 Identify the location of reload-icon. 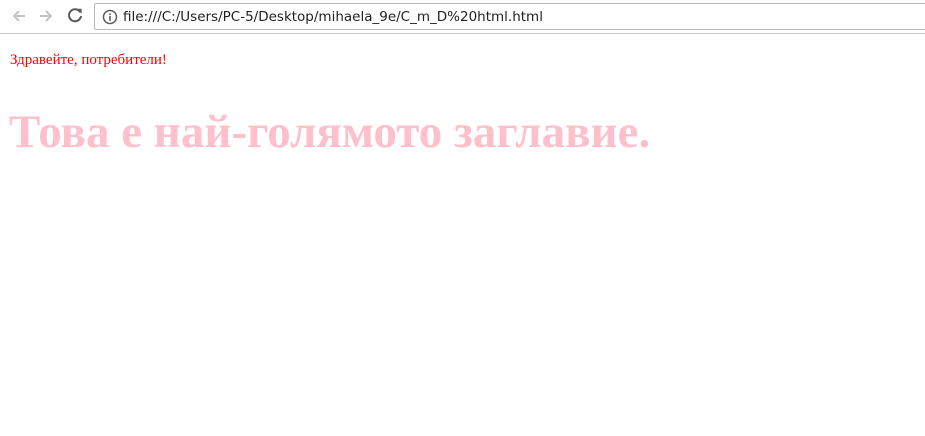
(75, 15).